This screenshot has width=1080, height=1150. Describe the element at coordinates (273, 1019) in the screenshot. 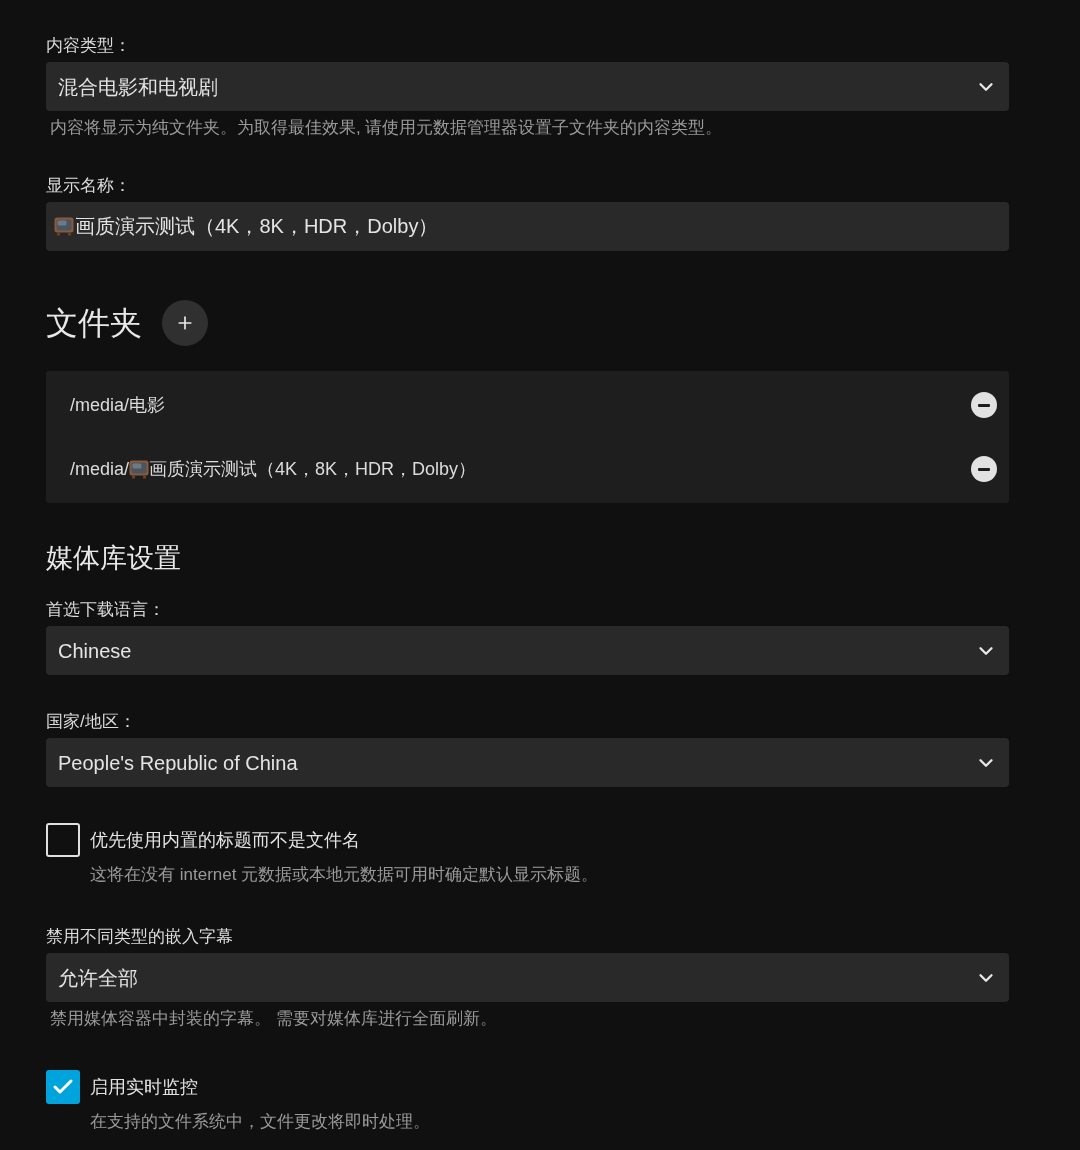

I see `hint-text: 禁用媒体容器中封装的字幕。 需要对媒体库进行全面刷新。` at that location.